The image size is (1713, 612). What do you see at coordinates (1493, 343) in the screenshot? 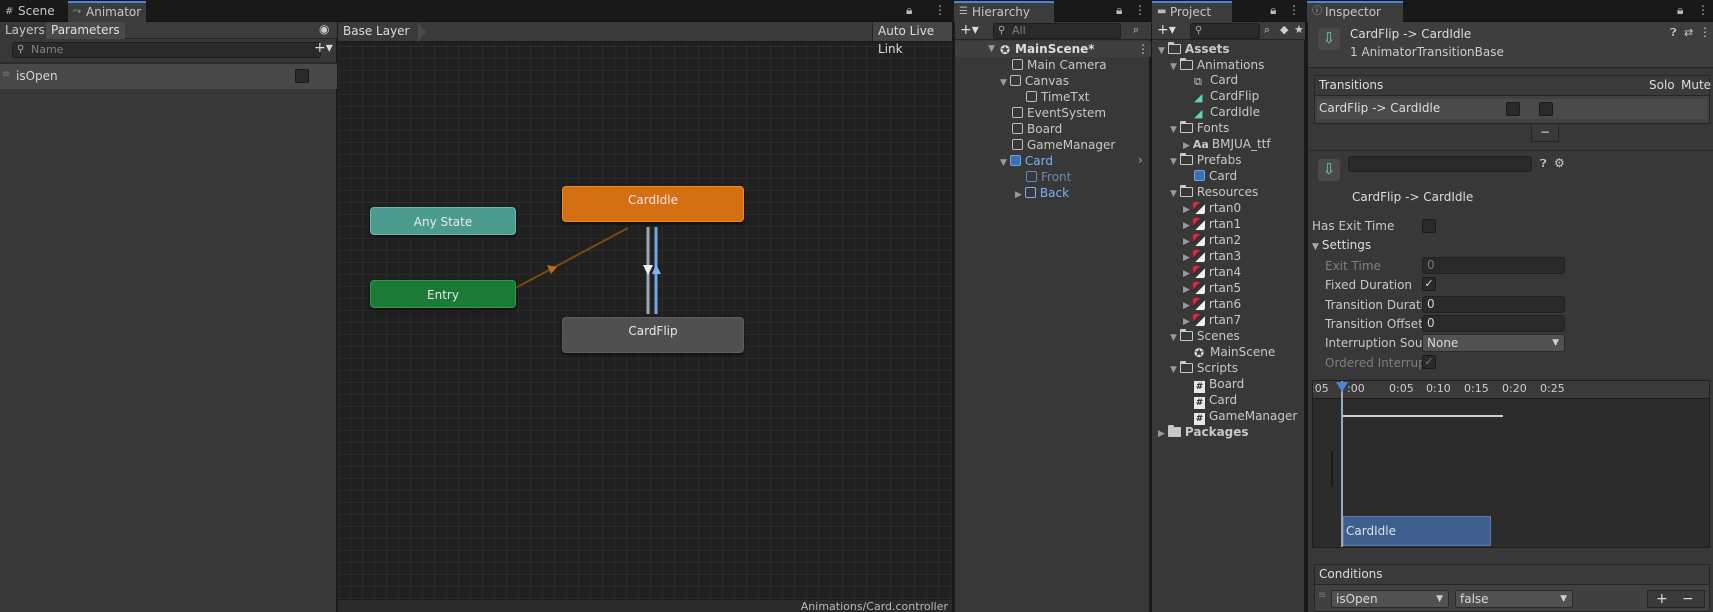
I see `interruption-source-dropdown: None ▼` at bounding box center [1493, 343].